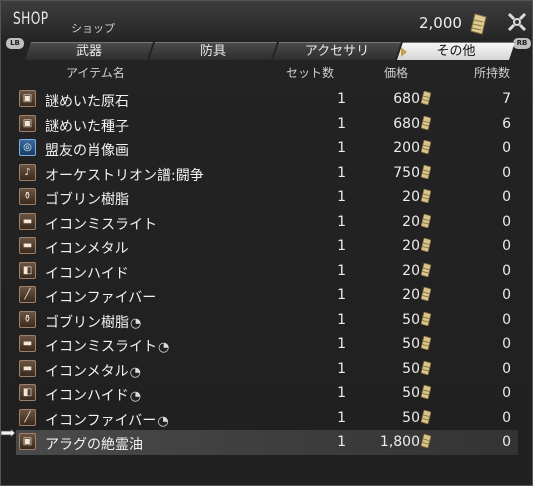 The width and height of the screenshot is (533, 486). I want to click on list-item: ♪ オーケストリオン譜:闘争 1 750 0, so click(267, 173).